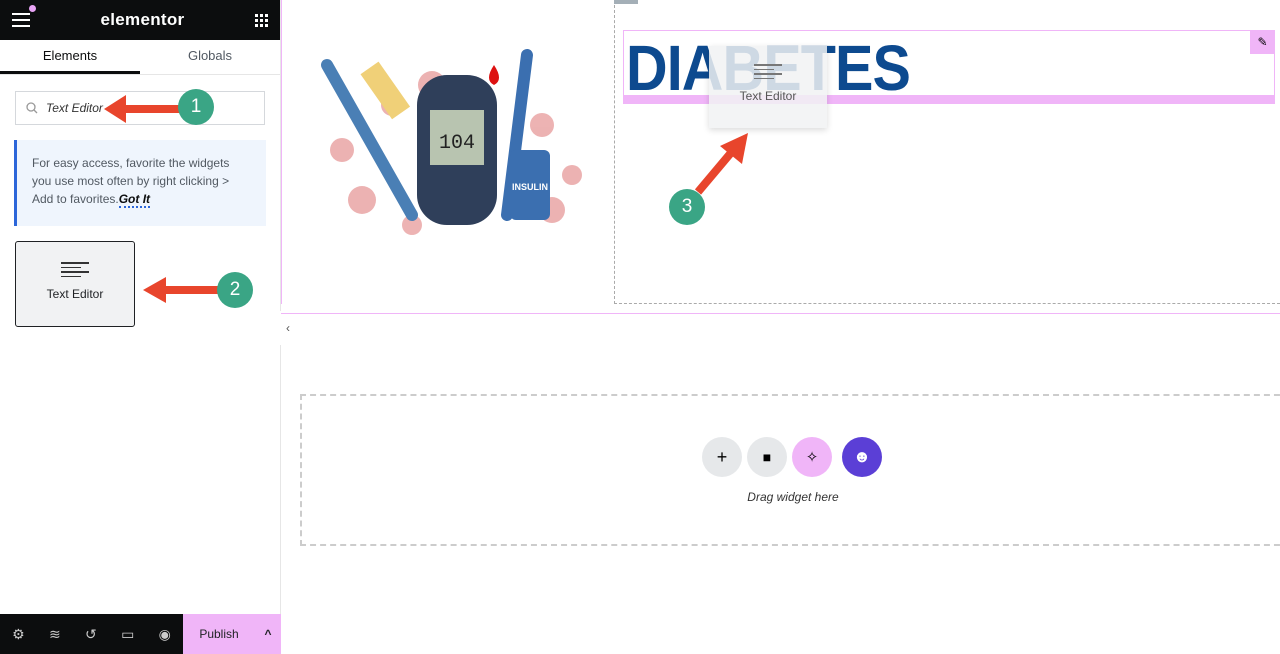  What do you see at coordinates (24, 16) in the screenshot?
I see `menu-icon` at bounding box center [24, 16].